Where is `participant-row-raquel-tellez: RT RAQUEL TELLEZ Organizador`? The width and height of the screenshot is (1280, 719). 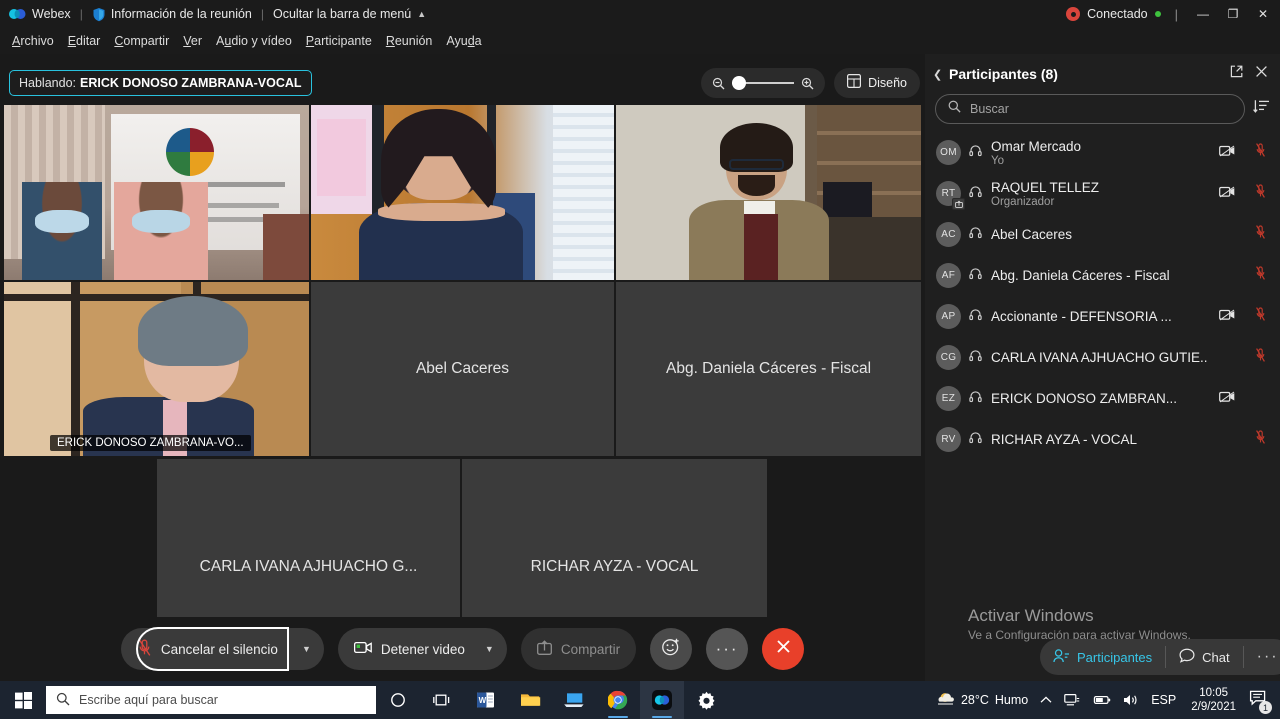 participant-row-raquel-tellez: RT RAQUEL TELLEZ Organizador is located at coordinates (1102, 193).